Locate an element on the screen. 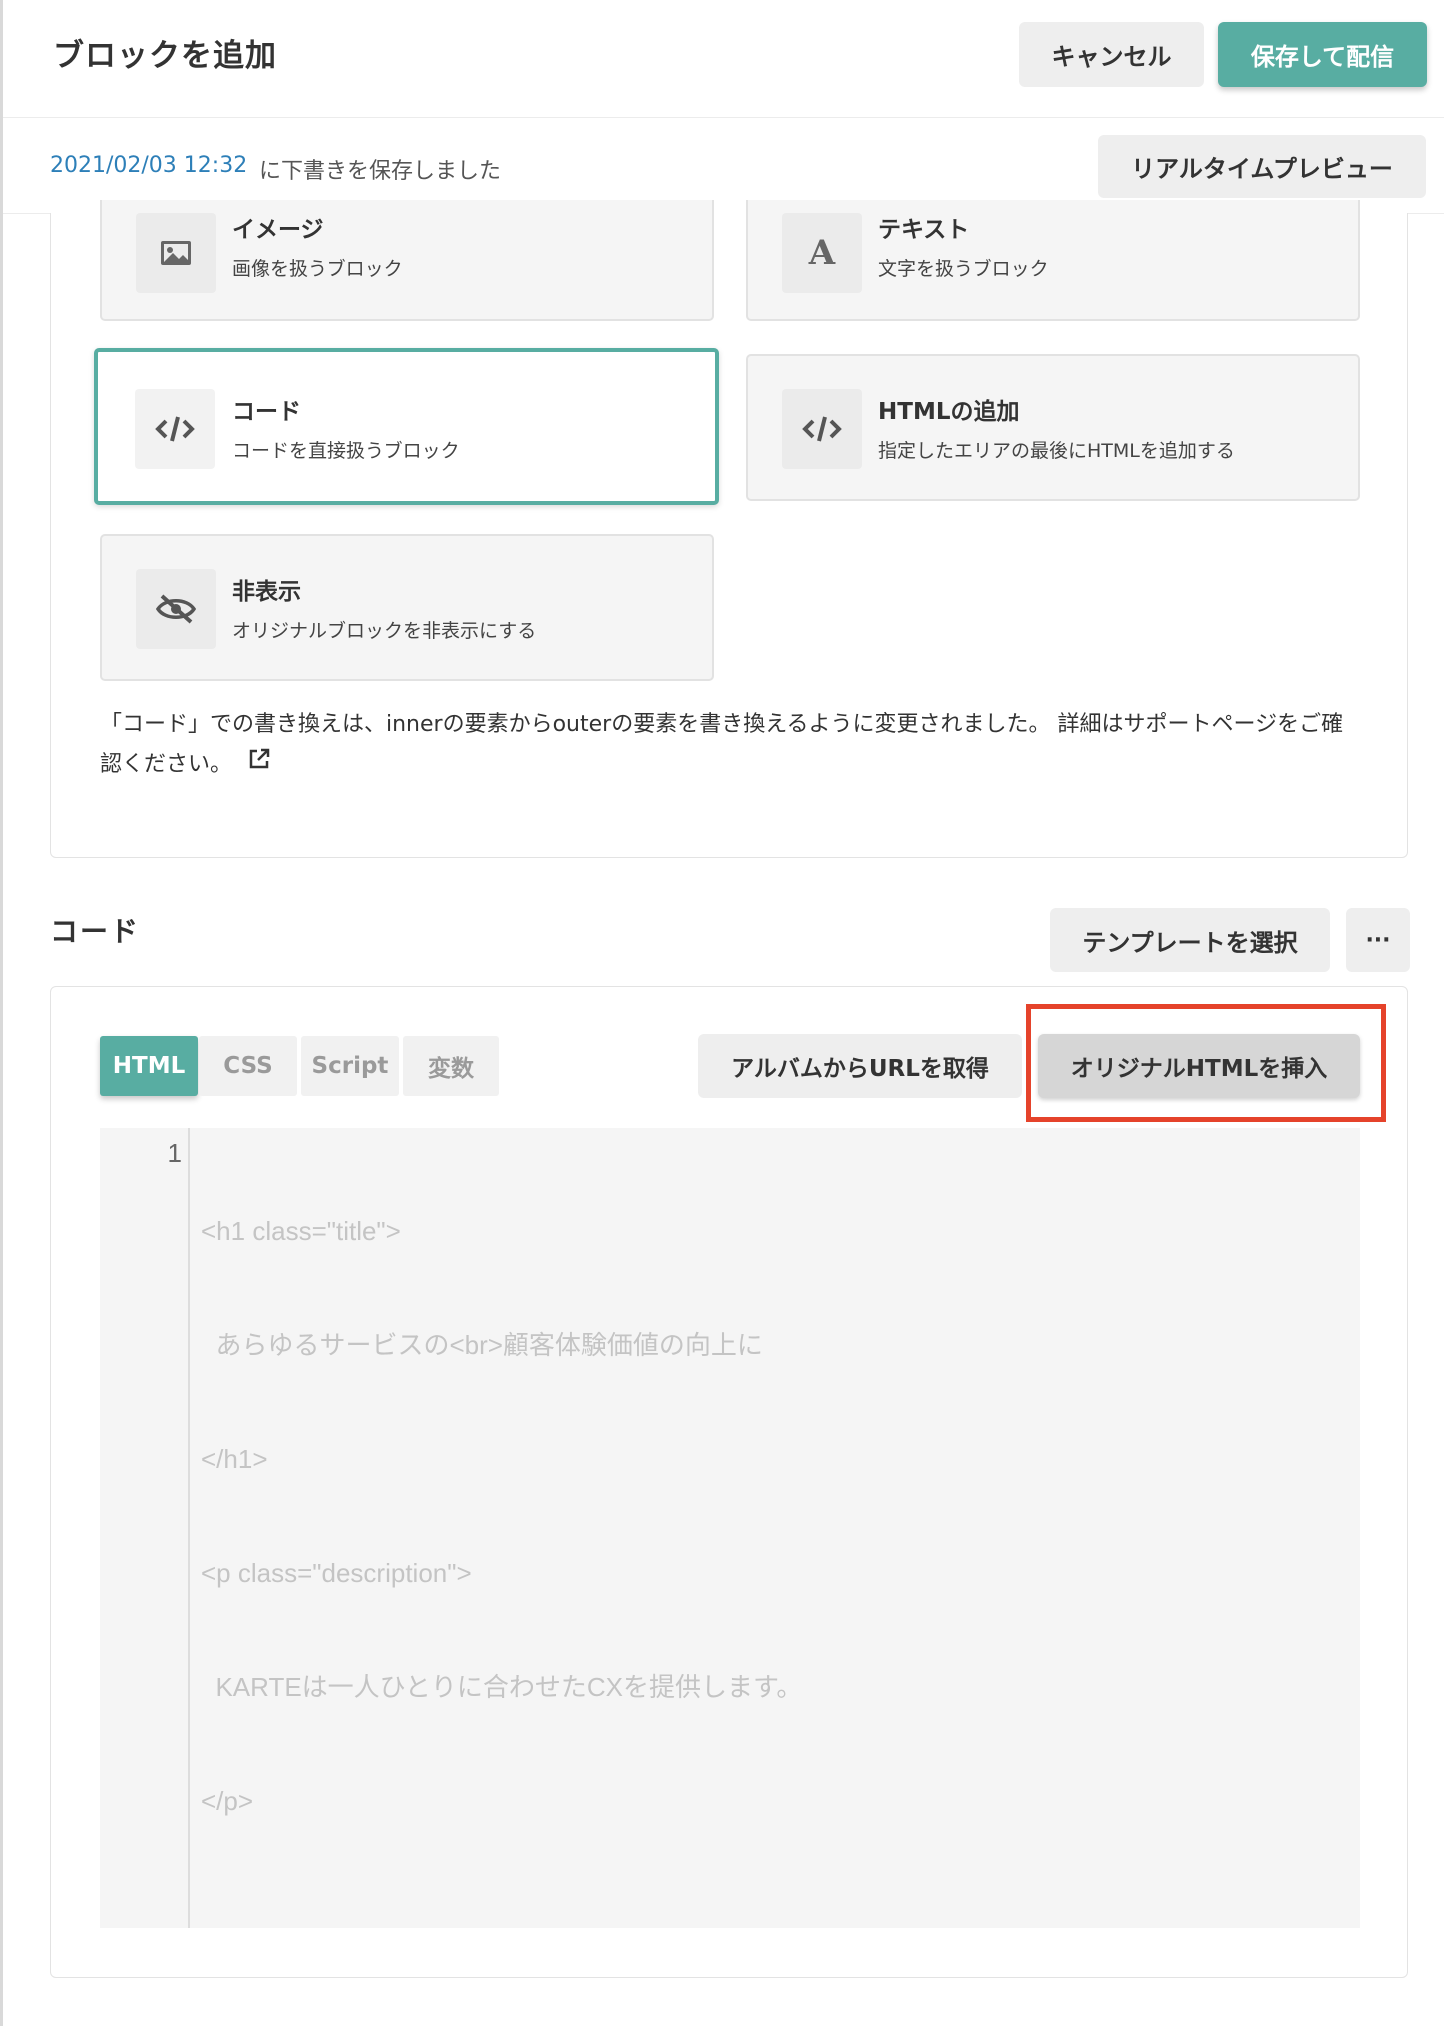  code-line: </h1> is located at coordinates (234, 1459).